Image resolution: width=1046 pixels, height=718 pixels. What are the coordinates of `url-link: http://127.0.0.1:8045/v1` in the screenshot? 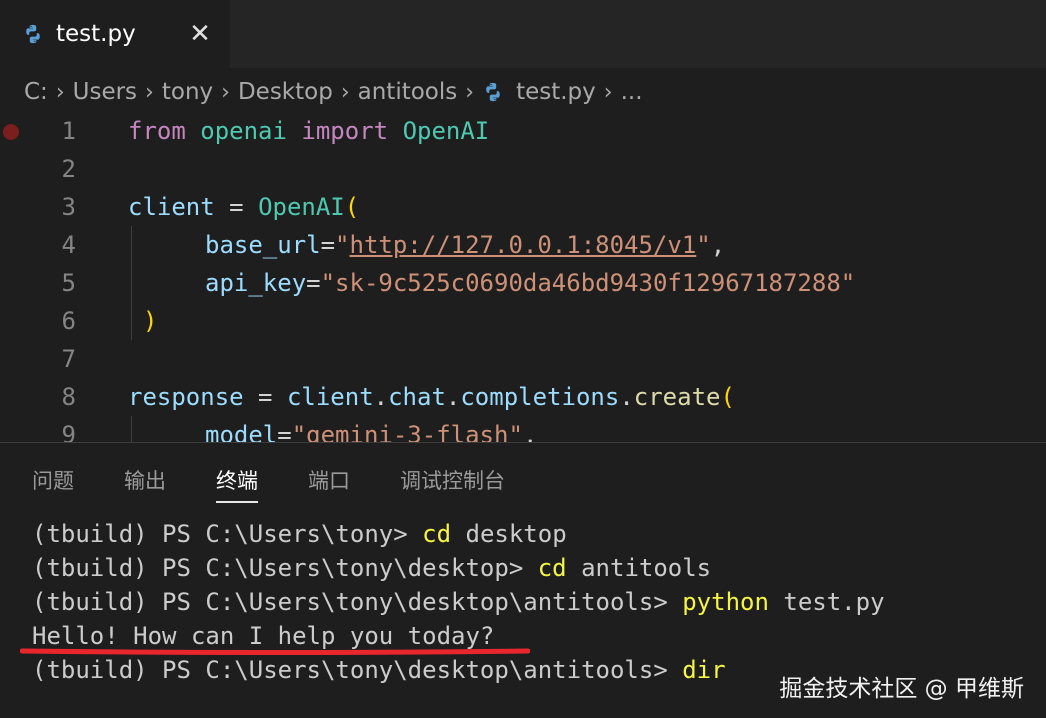 It's located at (523, 245).